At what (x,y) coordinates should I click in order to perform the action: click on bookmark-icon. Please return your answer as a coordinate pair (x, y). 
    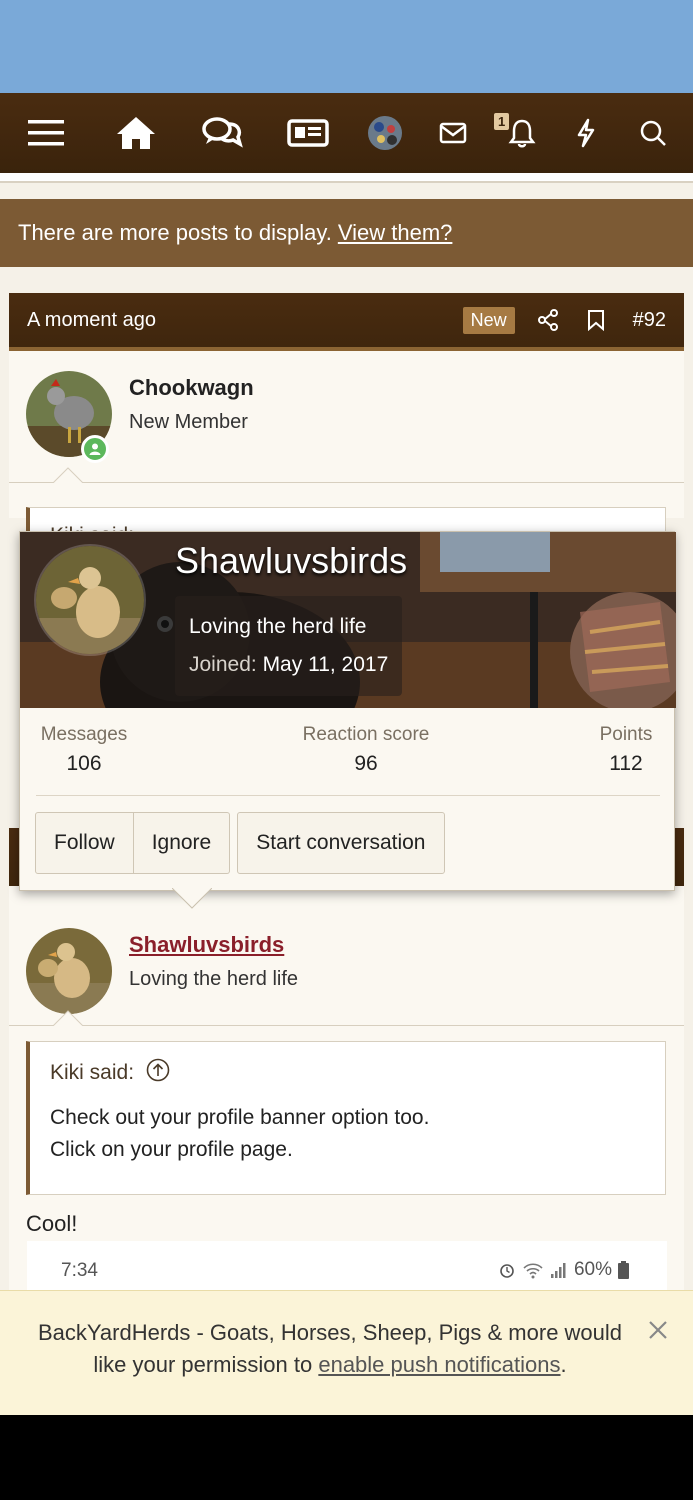
    Looking at the image, I should click on (596, 320).